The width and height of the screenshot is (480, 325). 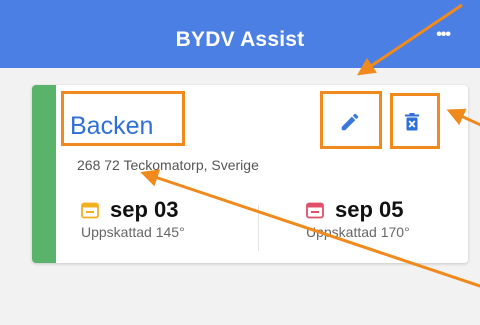 What do you see at coordinates (168, 165) in the screenshot?
I see `field-address: 268 72 Teckomatorp, Sverige` at bounding box center [168, 165].